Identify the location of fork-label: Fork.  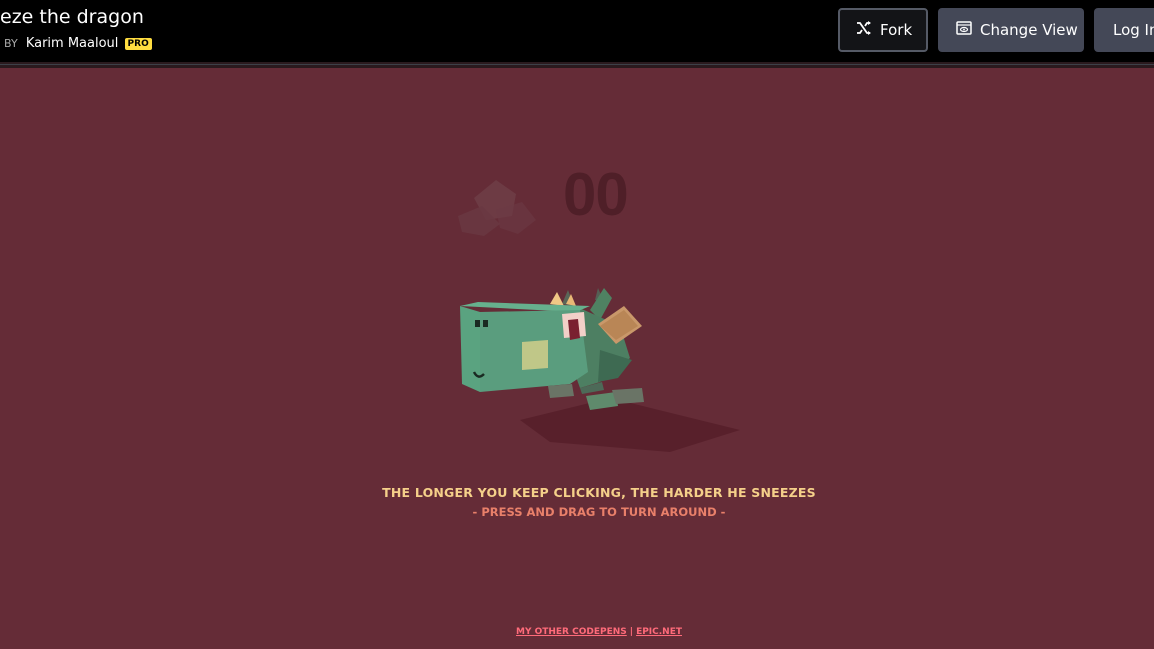
(896, 30).